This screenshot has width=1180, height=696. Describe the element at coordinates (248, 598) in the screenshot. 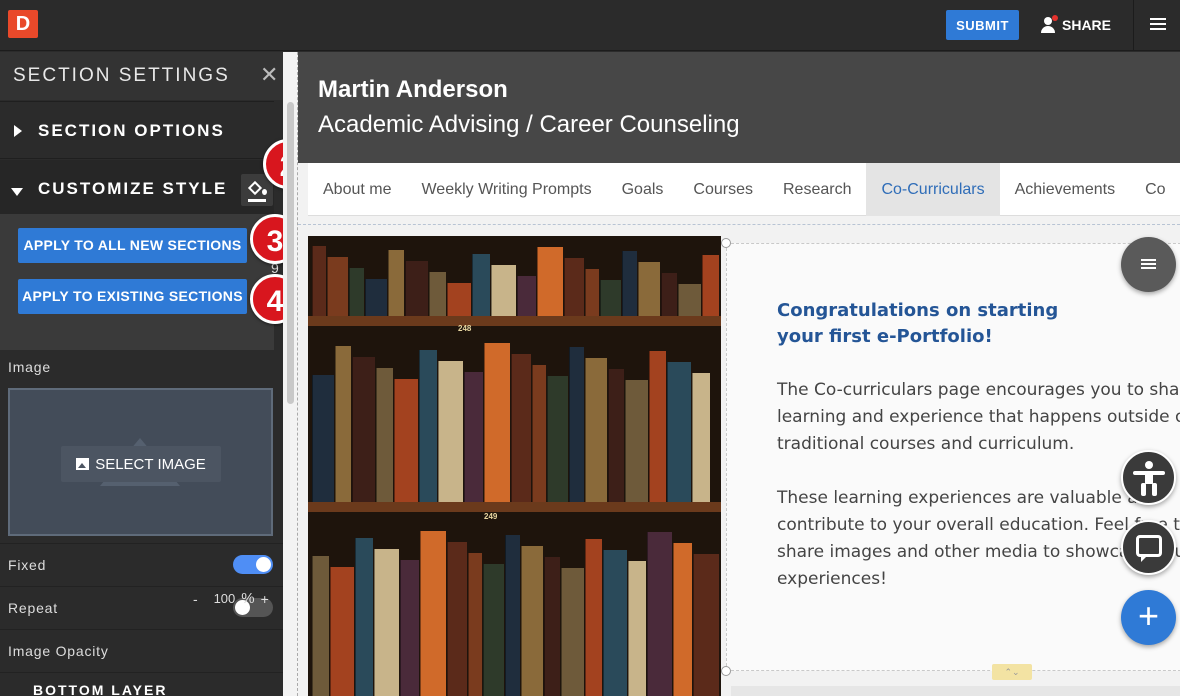

I see `opacity-unit: %` at that location.